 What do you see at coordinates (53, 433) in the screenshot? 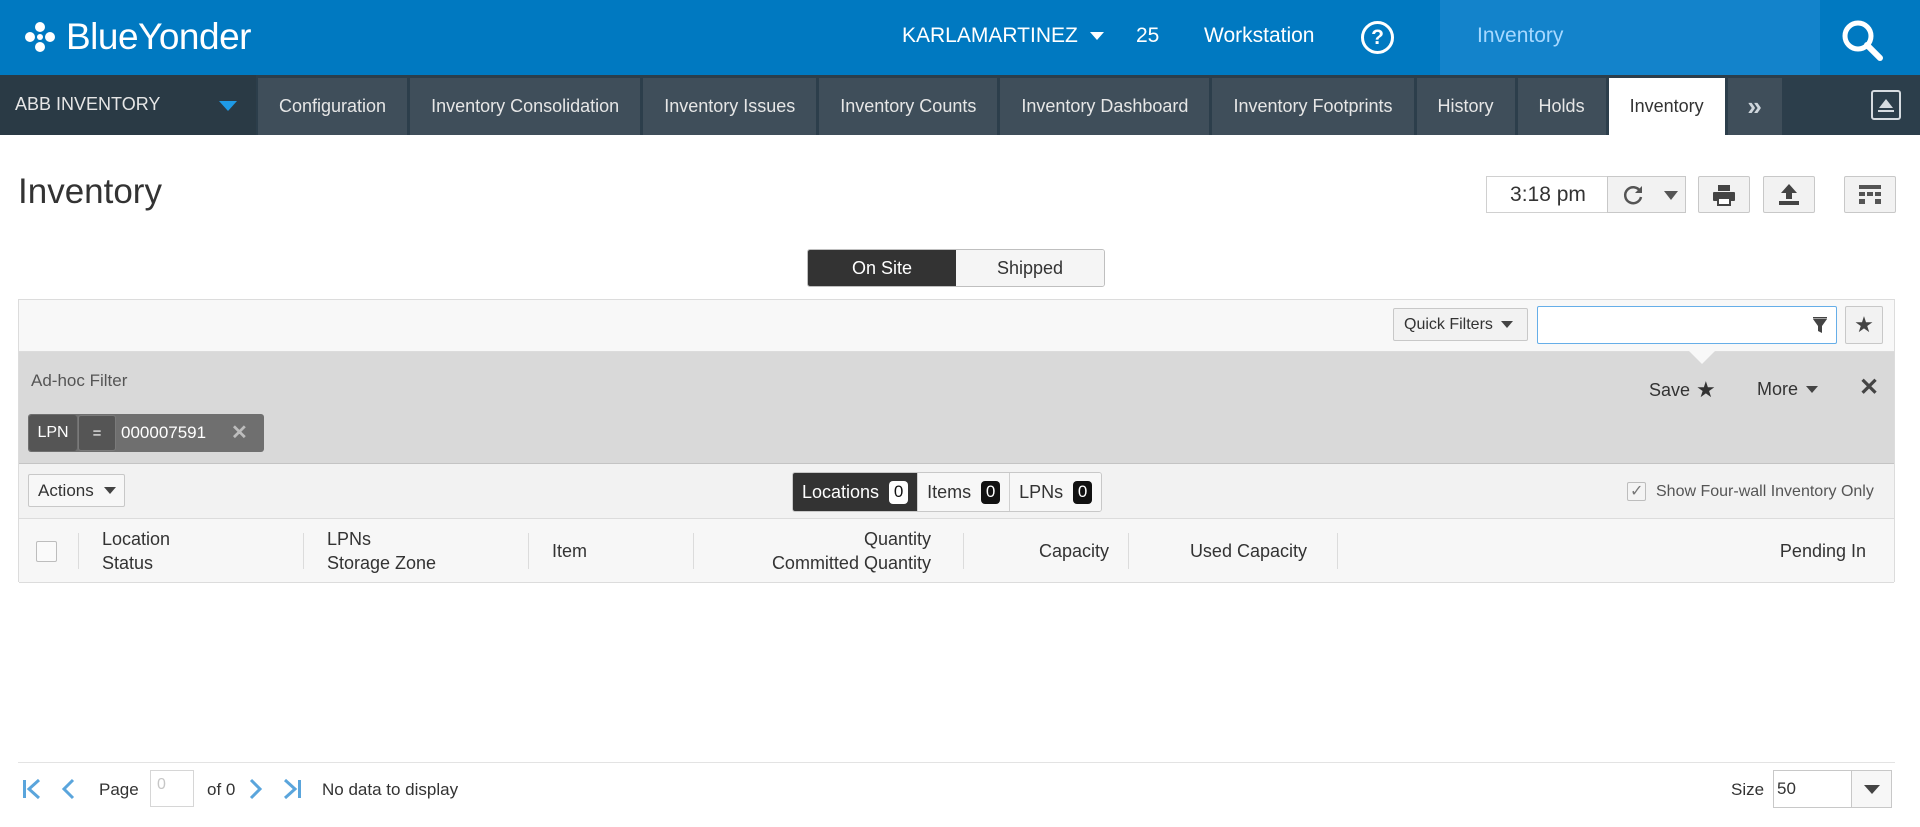
I see `chip-field: LPN` at bounding box center [53, 433].